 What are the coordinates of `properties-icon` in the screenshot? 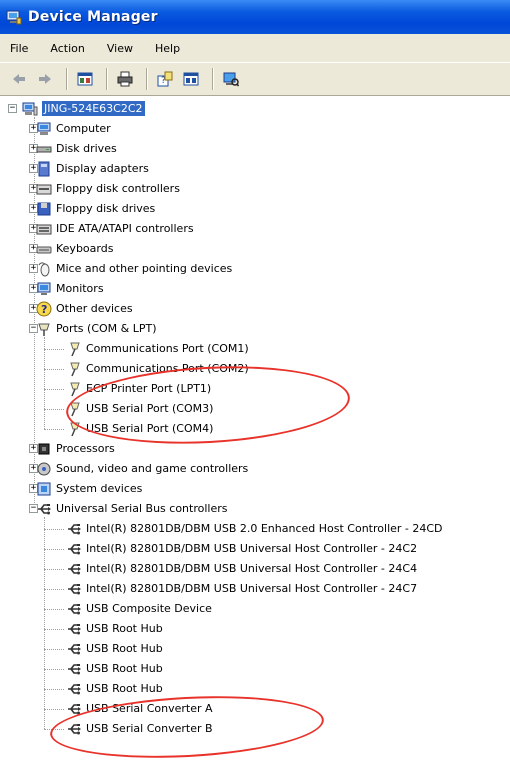 It's located at (85, 79).